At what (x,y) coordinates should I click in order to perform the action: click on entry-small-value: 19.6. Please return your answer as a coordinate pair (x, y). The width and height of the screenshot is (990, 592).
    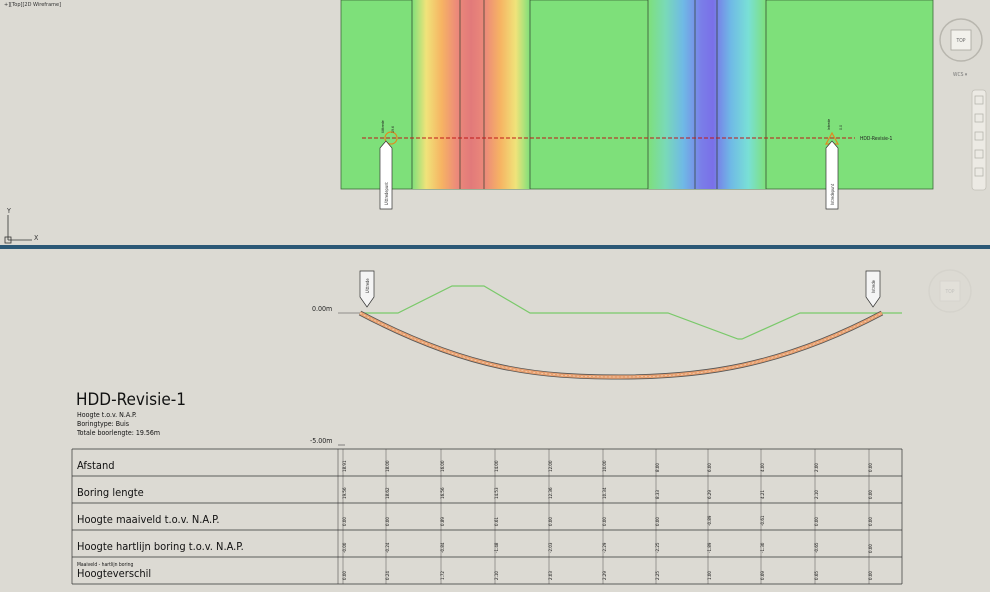
    Looking at the image, I should click on (393, 129).